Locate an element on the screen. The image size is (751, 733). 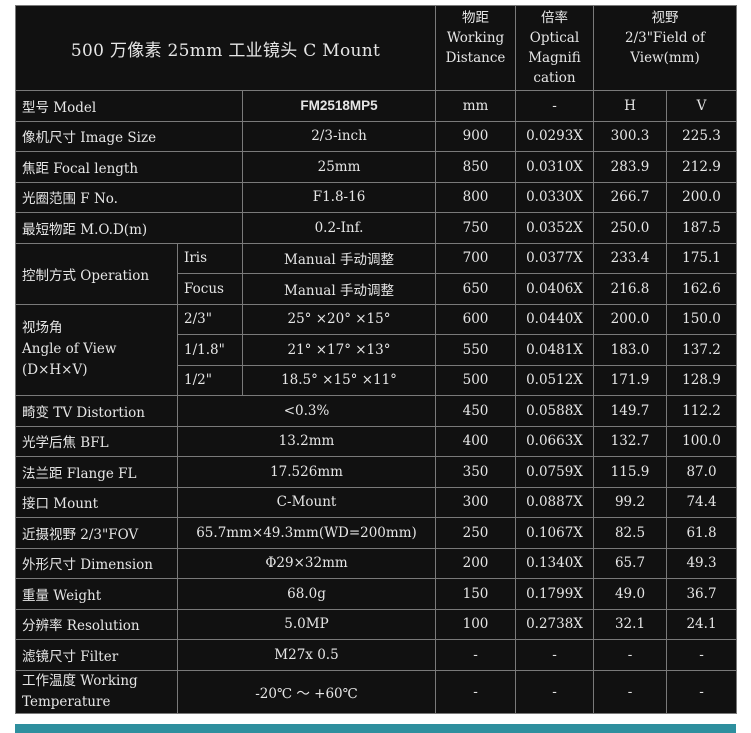
magnification-cell: 0.0887X is located at coordinates (554, 502).